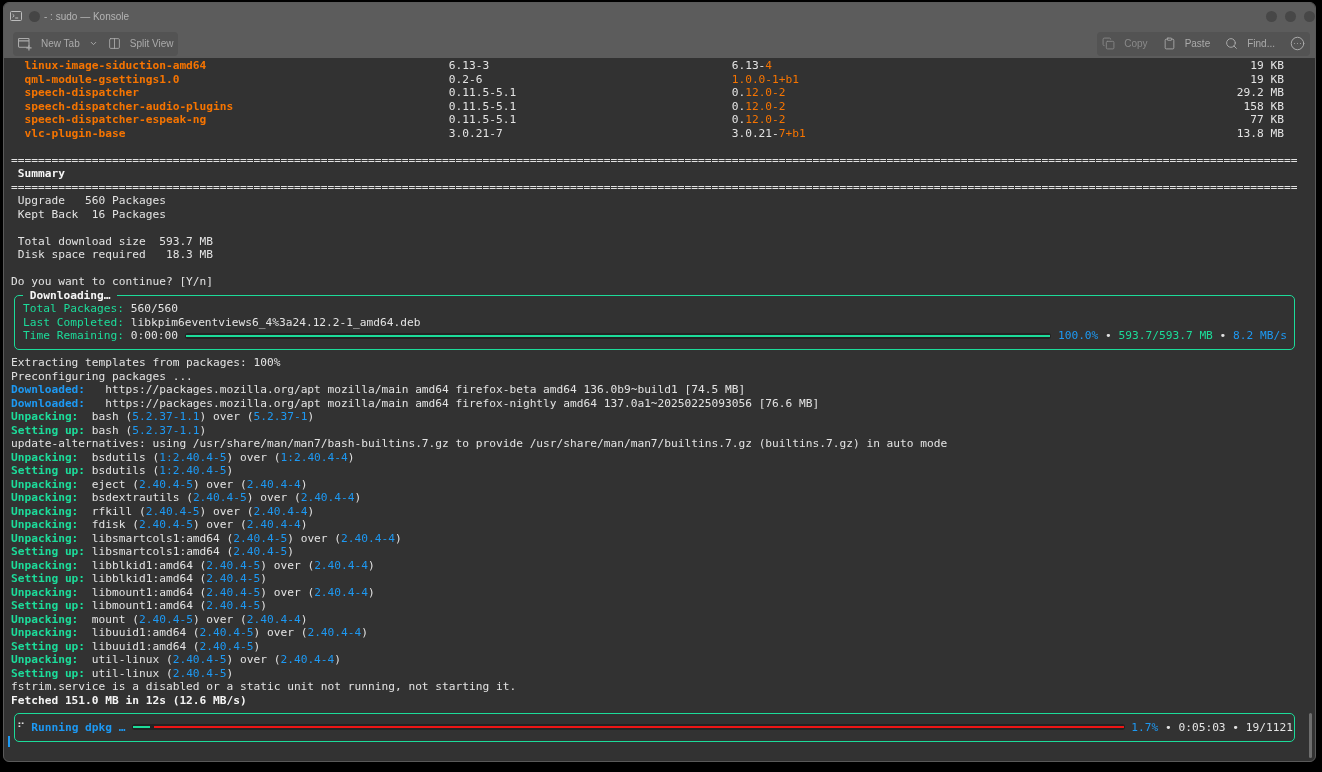 Image resolution: width=1322 pixels, height=772 pixels. Describe the element at coordinates (140, 43) in the screenshot. I see `split-view-button: Split View` at that location.